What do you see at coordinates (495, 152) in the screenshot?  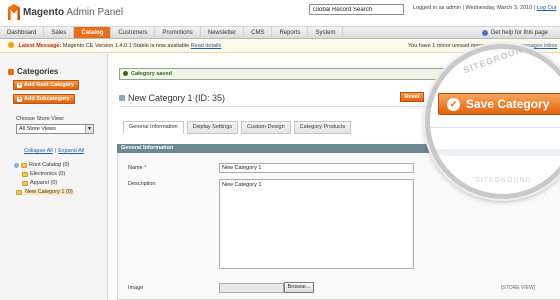 I see `tab-strip` at bounding box center [495, 152].